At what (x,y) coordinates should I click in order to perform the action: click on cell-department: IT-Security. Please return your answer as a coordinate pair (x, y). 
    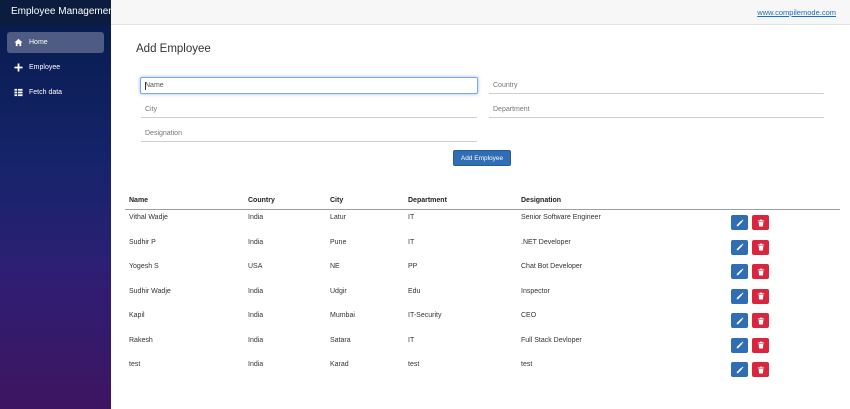
    Looking at the image, I should click on (425, 315).